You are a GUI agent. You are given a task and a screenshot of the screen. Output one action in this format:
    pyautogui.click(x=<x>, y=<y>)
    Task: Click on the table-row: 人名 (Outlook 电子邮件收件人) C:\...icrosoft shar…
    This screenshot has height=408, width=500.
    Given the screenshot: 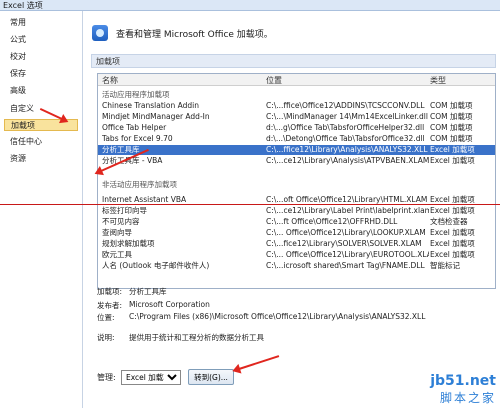 What is the action you would take?
    pyautogui.click(x=296, y=266)
    